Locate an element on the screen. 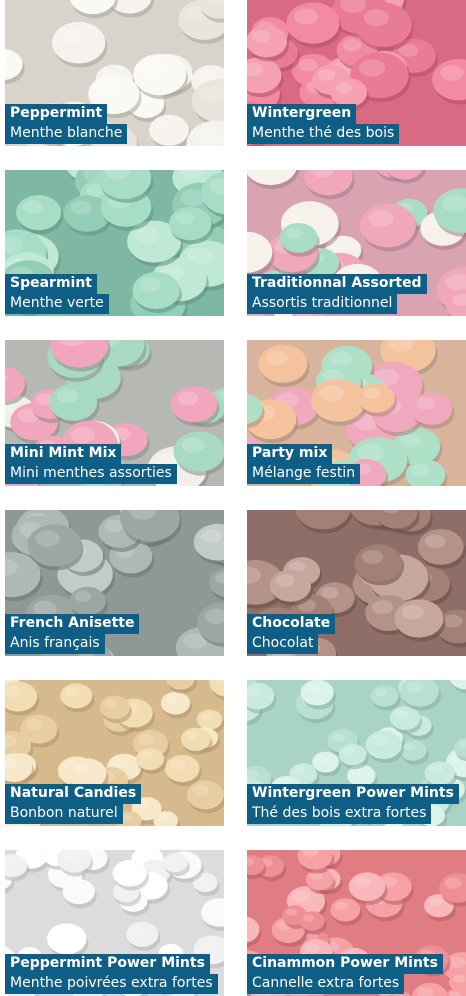 The height and width of the screenshot is (996, 466). product-name-en: Wintergreen is located at coordinates (302, 114).